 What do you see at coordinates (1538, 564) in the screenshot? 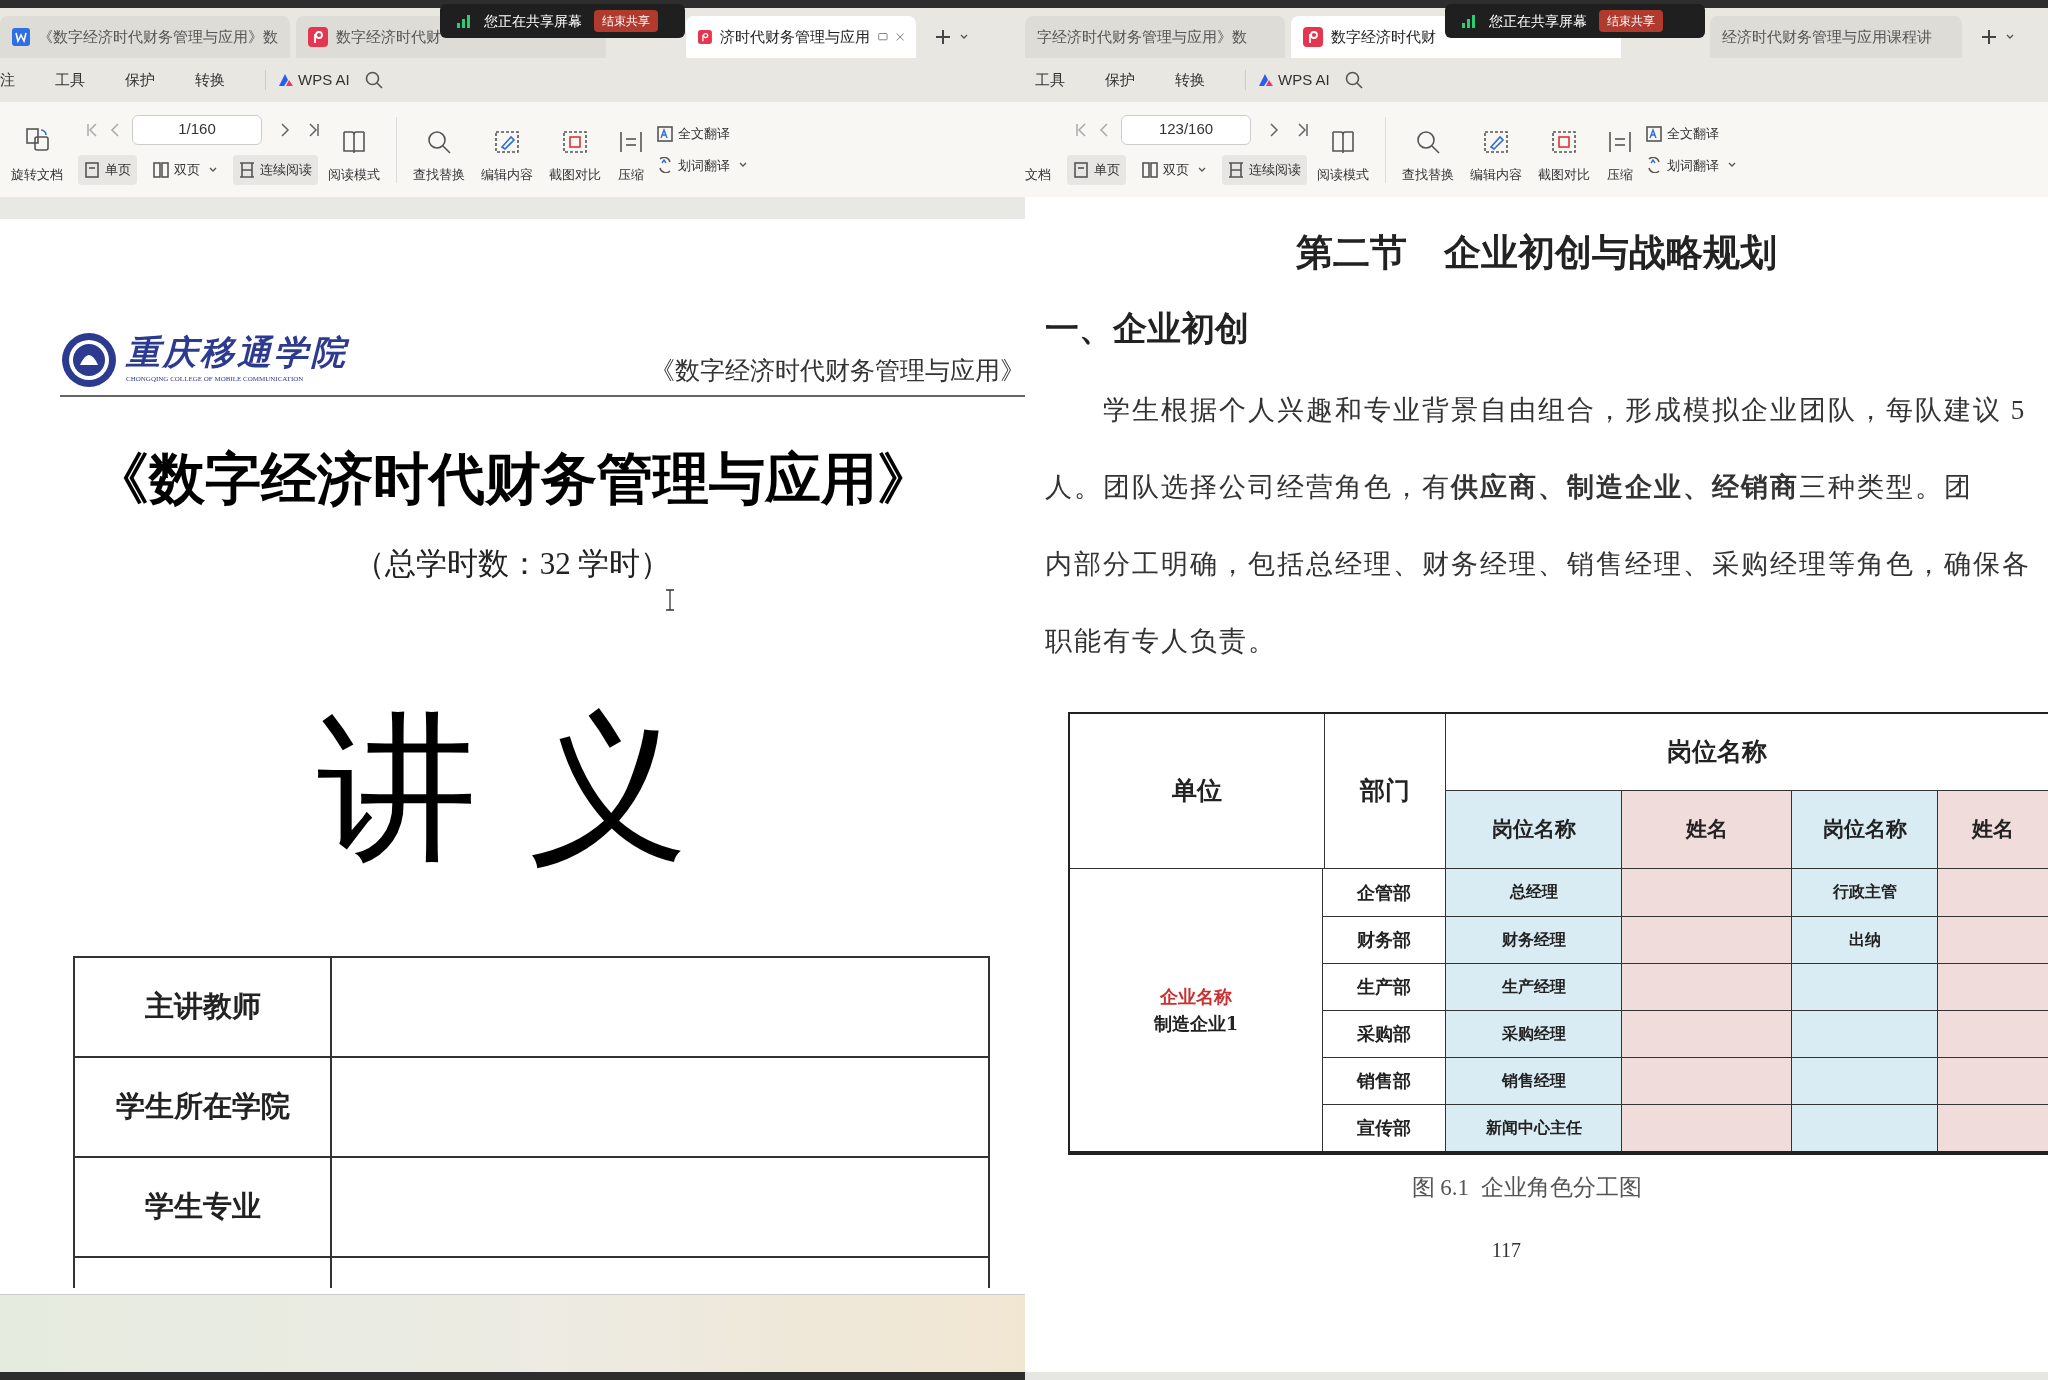
I see `paragraph-line: 内部分工明确，包括总经理、财务经理、销售经理、采购经理等角色，确保各` at bounding box center [1538, 564].